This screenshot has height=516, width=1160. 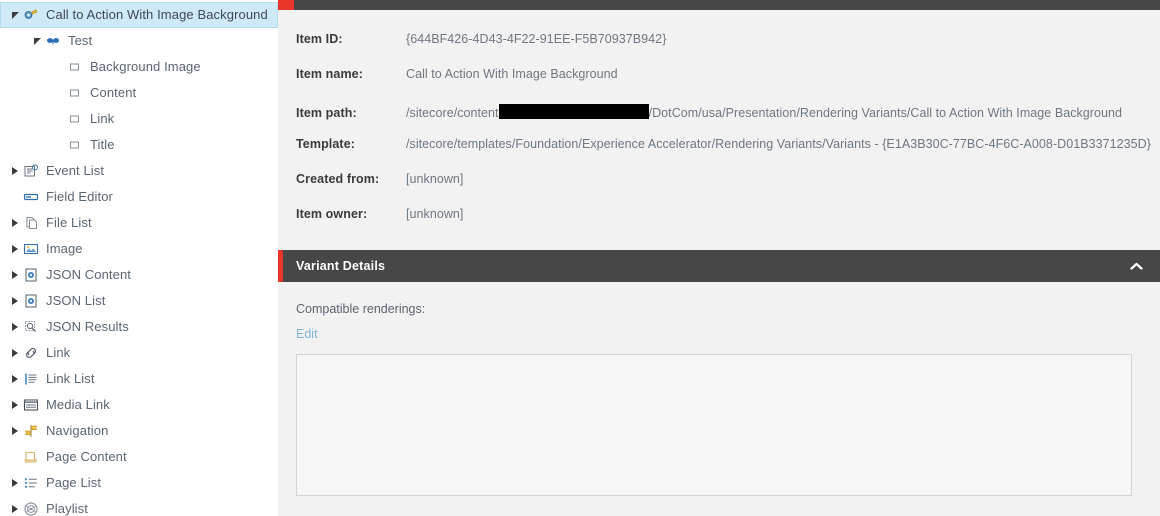 What do you see at coordinates (512, 74) in the screenshot?
I see `field-value: Call to Action With Image Background` at bounding box center [512, 74].